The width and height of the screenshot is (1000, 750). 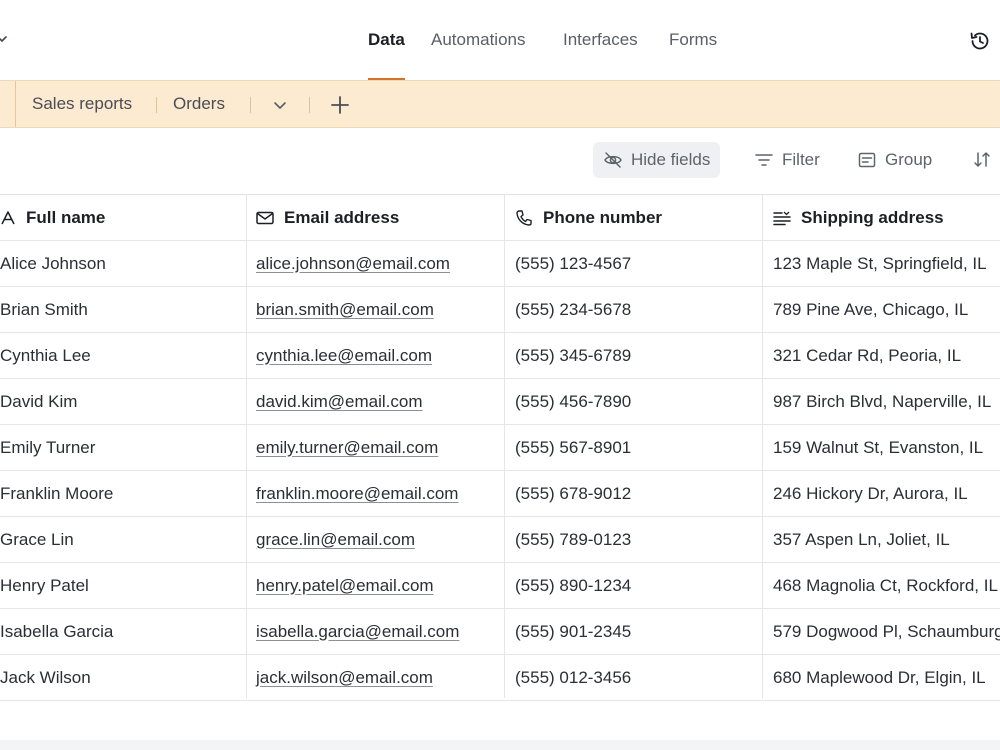 I want to click on email-cell: henry.patel@email.com, so click(x=375, y=585).